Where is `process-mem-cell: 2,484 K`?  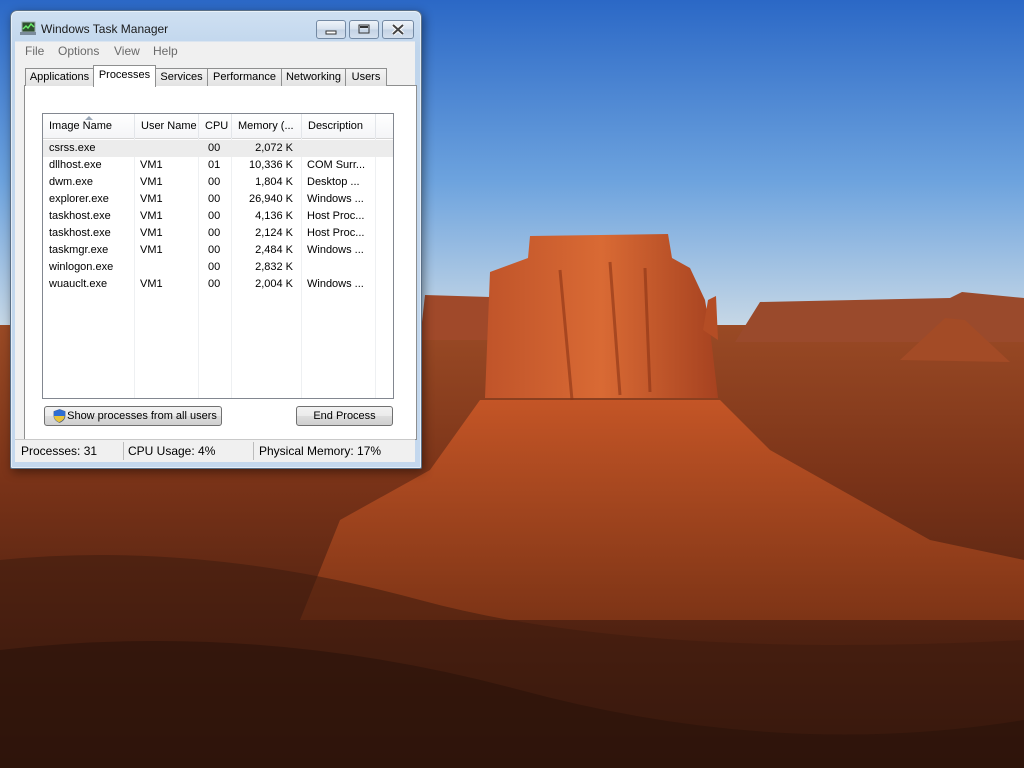
process-mem-cell: 2,484 K is located at coordinates (274, 250).